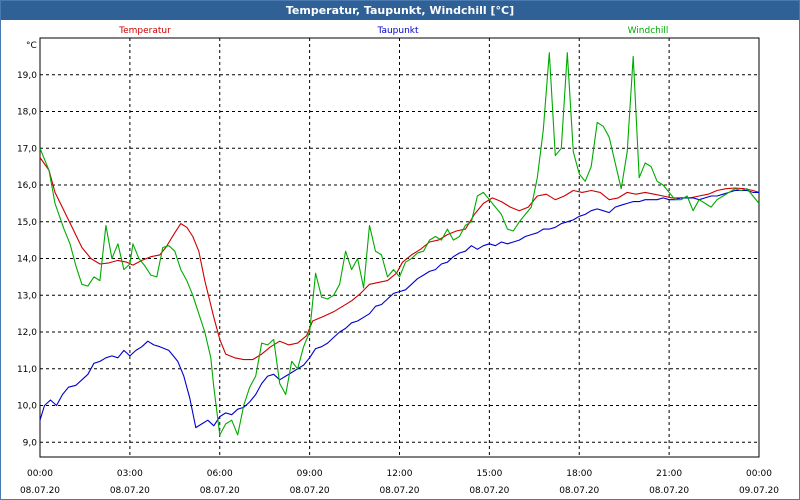  I want to click on legend-entry-windchill: Windchill, so click(648, 31).